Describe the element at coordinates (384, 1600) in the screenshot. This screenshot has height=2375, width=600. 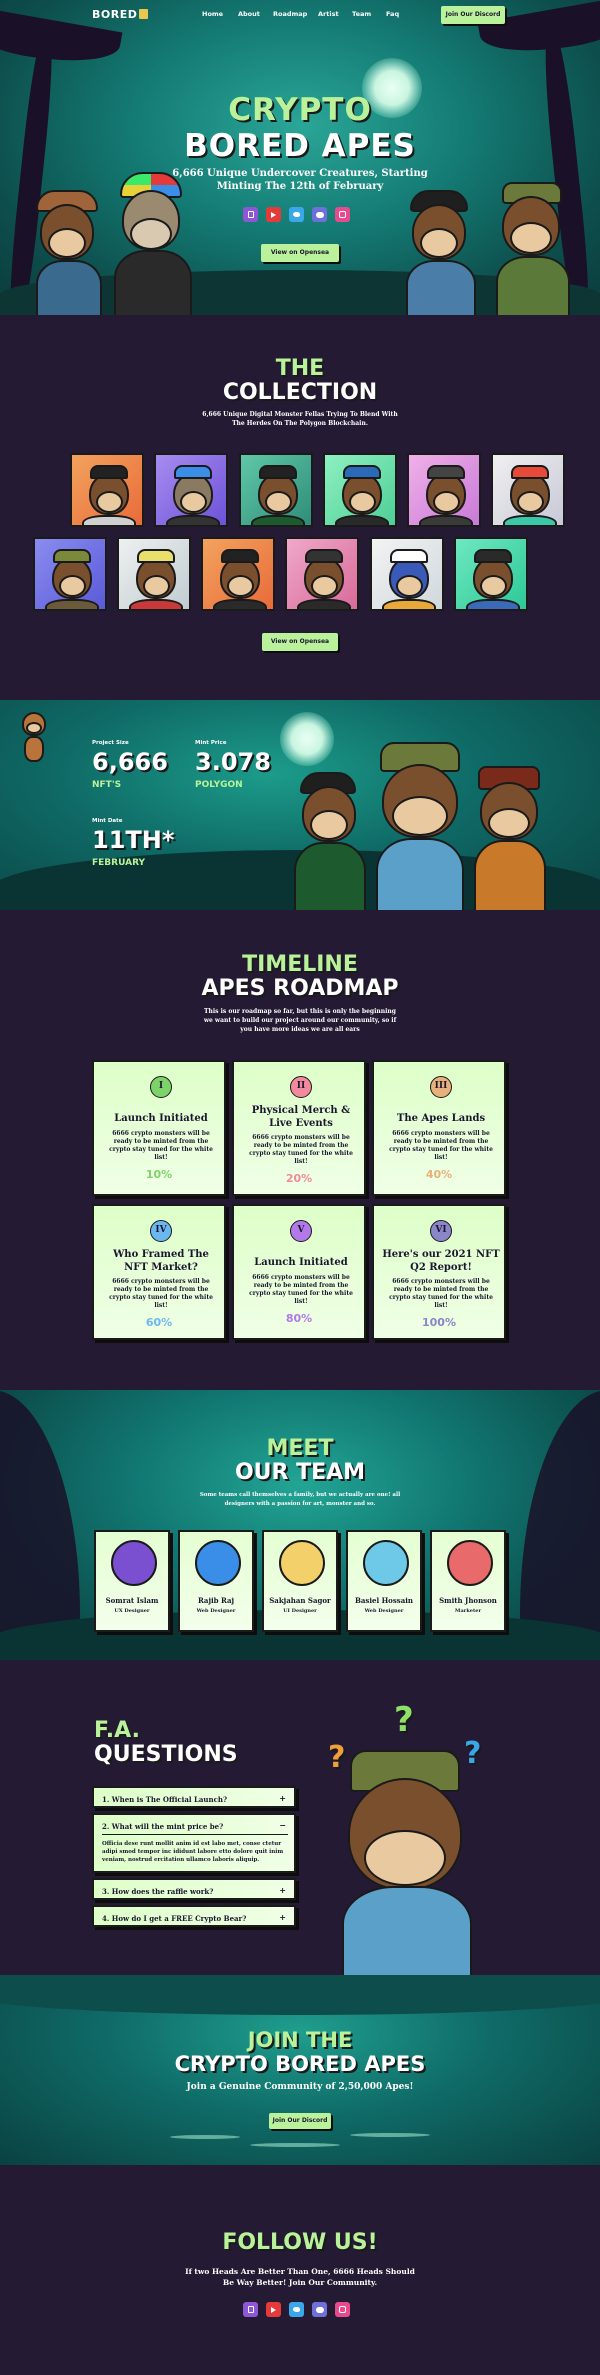
I see `member-name: Basiel Hossain` at that location.